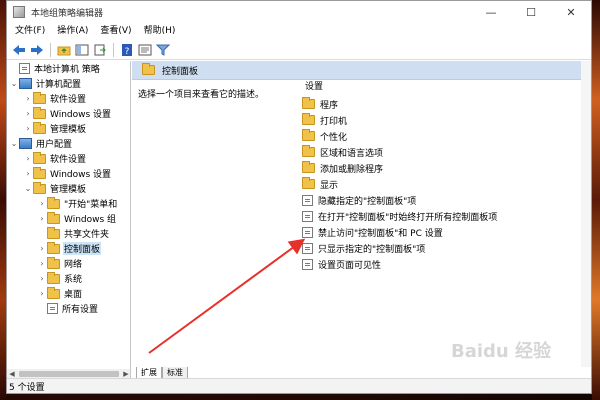 This screenshot has width=600, height=400. I want to click on tree-item-label: 用户配置, so click(54, 145).